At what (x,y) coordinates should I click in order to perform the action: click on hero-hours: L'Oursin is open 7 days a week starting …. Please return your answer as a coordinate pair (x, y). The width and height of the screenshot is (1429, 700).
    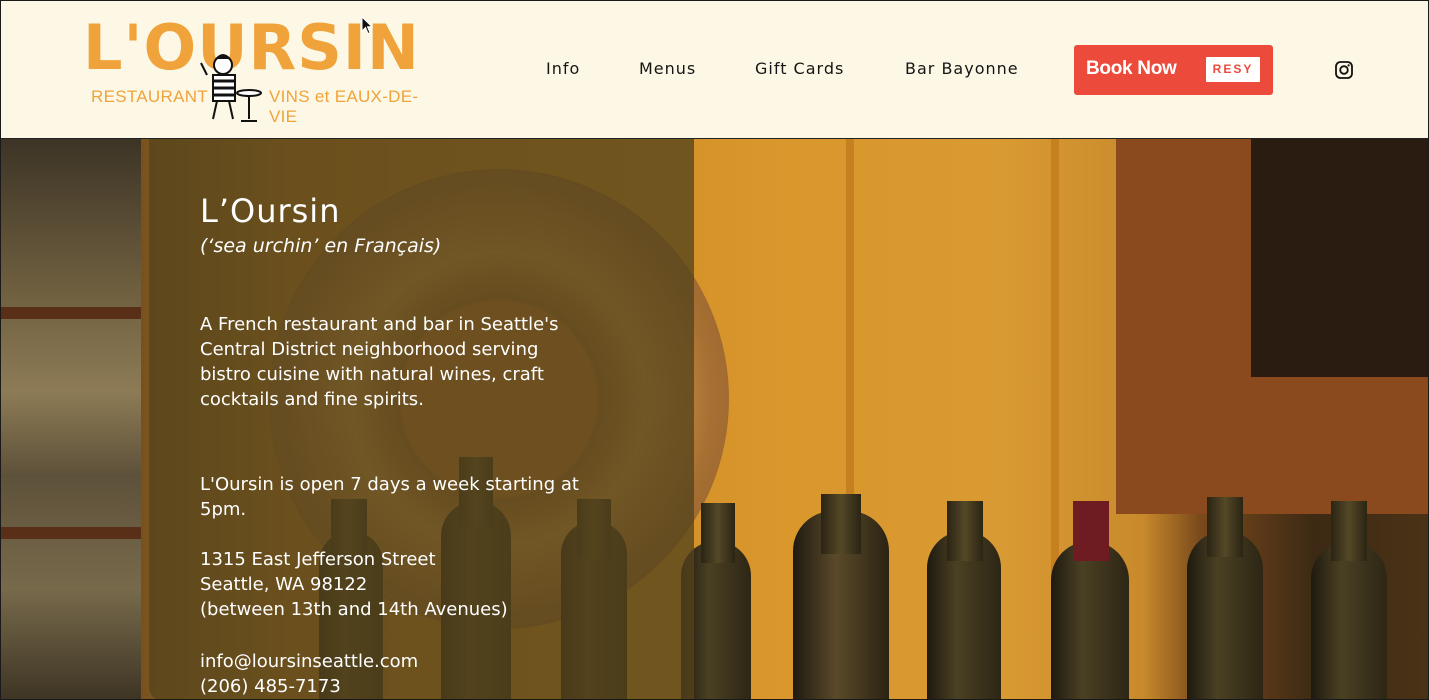
    Looking at the image, I should click on (415, 497).